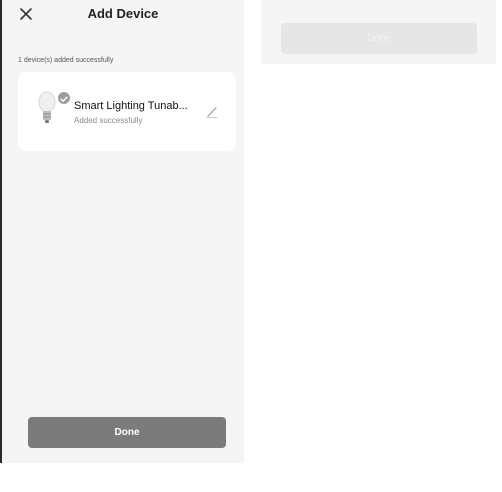 Image resolution: width=502 pixels, height=492 pixels. Describe the element at coordinates (212, 112) in the screenshot. I see `edit-icon` at that location.